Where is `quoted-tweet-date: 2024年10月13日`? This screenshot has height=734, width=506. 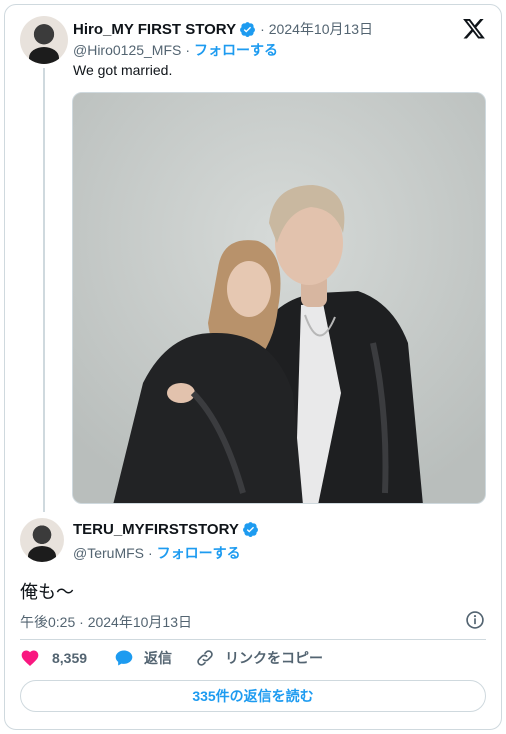
quoted-tweet-date: 2024年10月13日 is located at coordinates (321, 29).